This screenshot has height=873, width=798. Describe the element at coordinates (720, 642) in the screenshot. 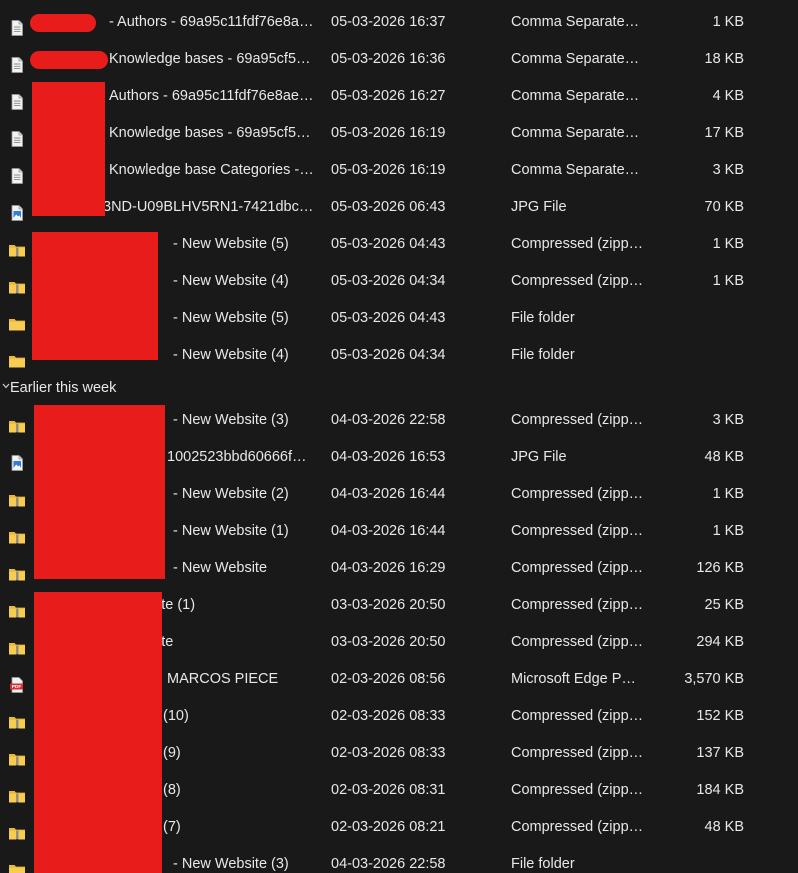

I see `file-size: 294 KB` at that location.